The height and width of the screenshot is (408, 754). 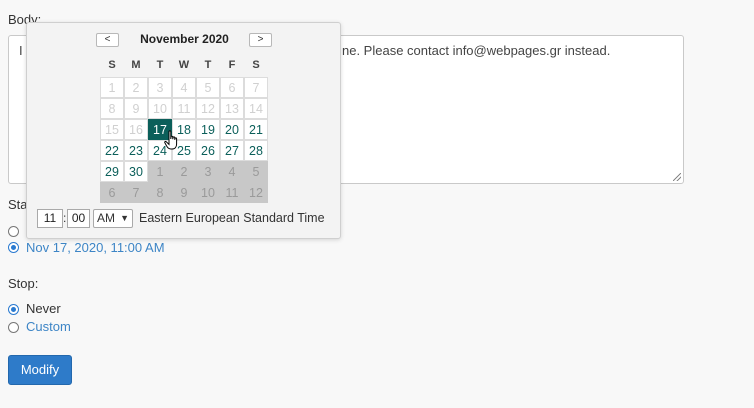 I want to click on calendar-day-disabled: 16, so click(x=136, y=129).